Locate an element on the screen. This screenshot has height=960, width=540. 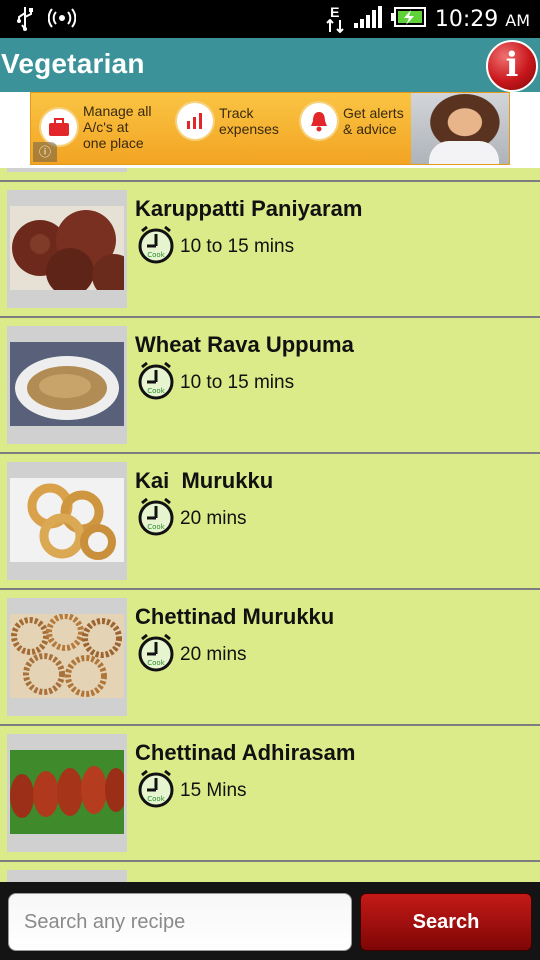
ad-woman-image is located at coordinates (460, 128).